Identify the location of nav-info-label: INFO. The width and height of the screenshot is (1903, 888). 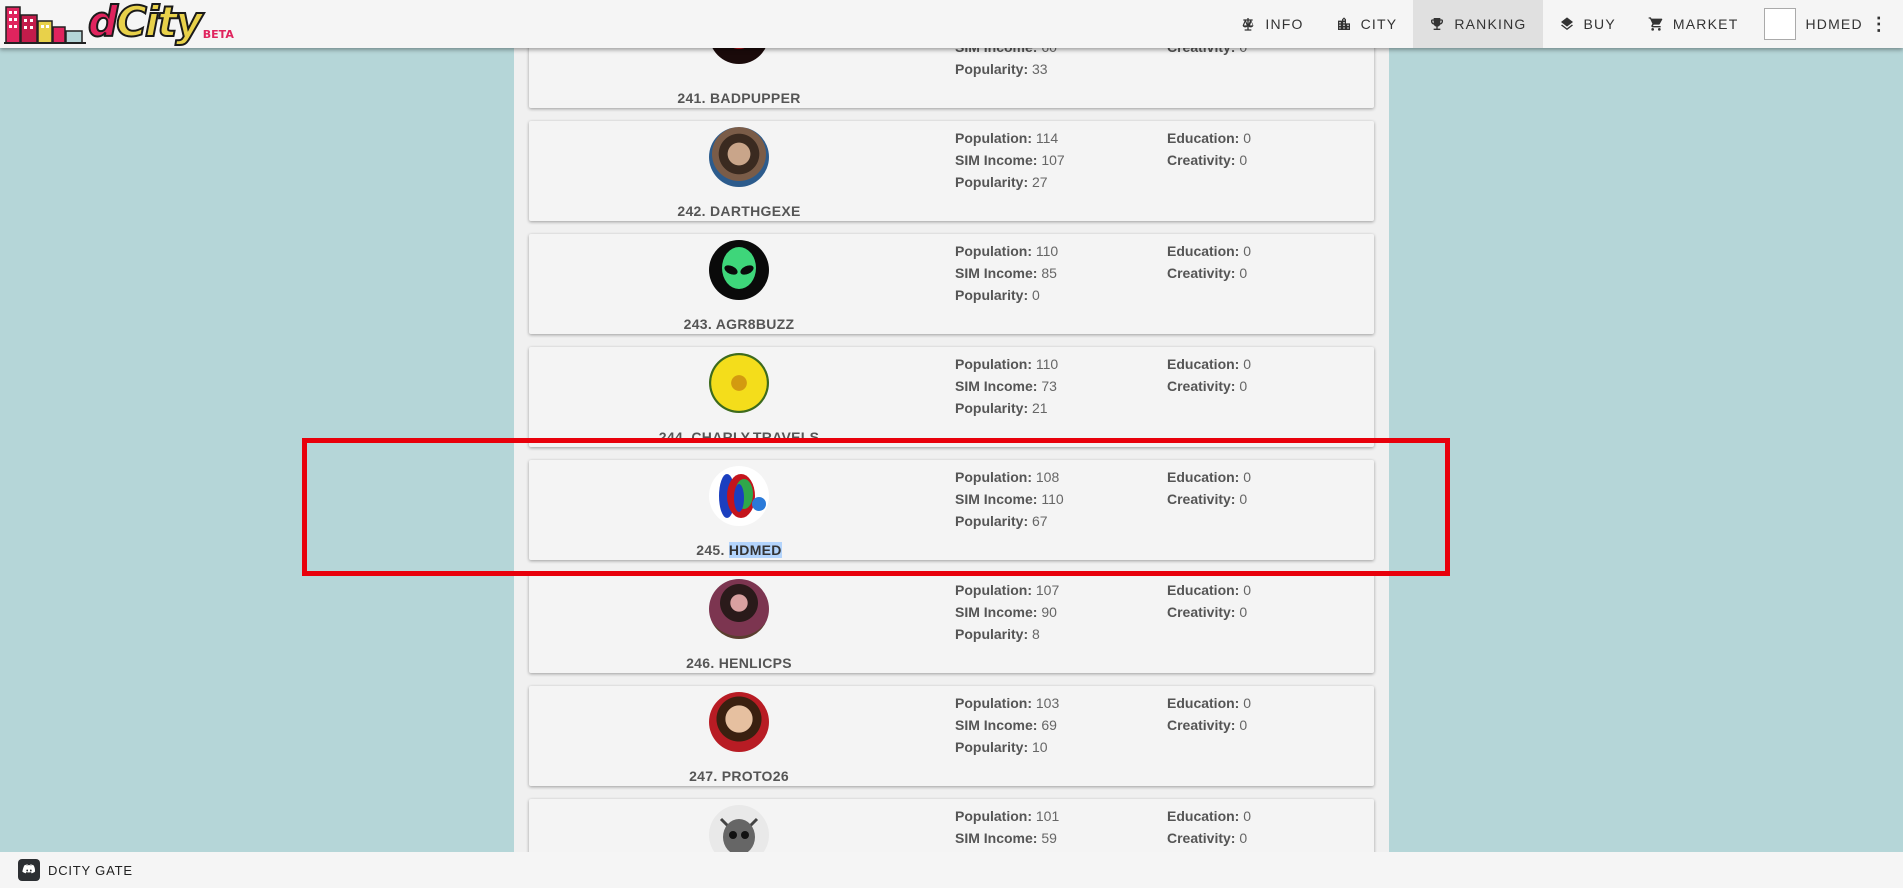
(1284, 24).